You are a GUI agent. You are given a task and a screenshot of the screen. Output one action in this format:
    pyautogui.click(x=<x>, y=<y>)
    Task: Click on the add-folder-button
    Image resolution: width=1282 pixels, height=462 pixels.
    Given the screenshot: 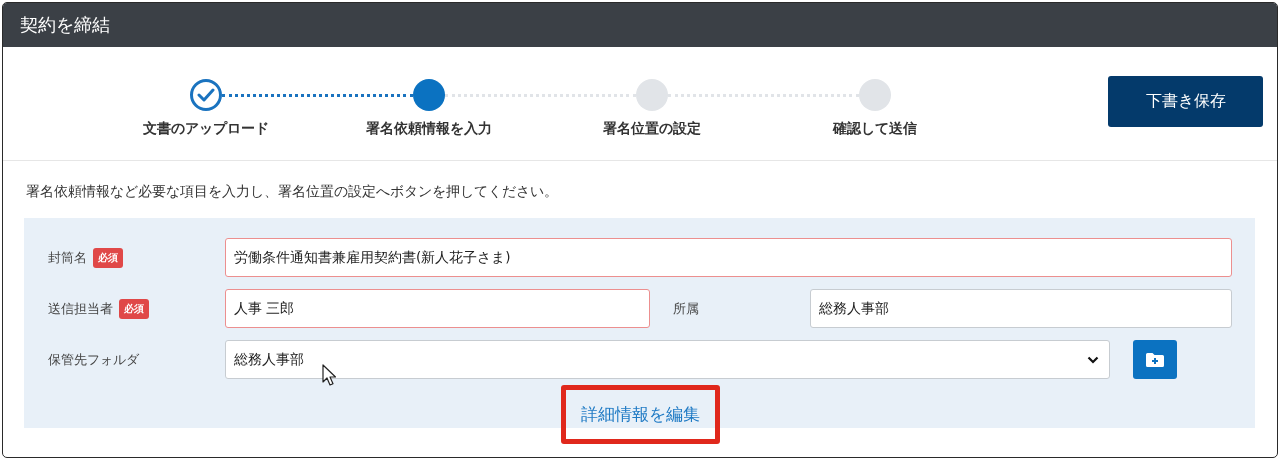 What is the action you would take?
    pyautogui.click(x=1155, y=359)
    